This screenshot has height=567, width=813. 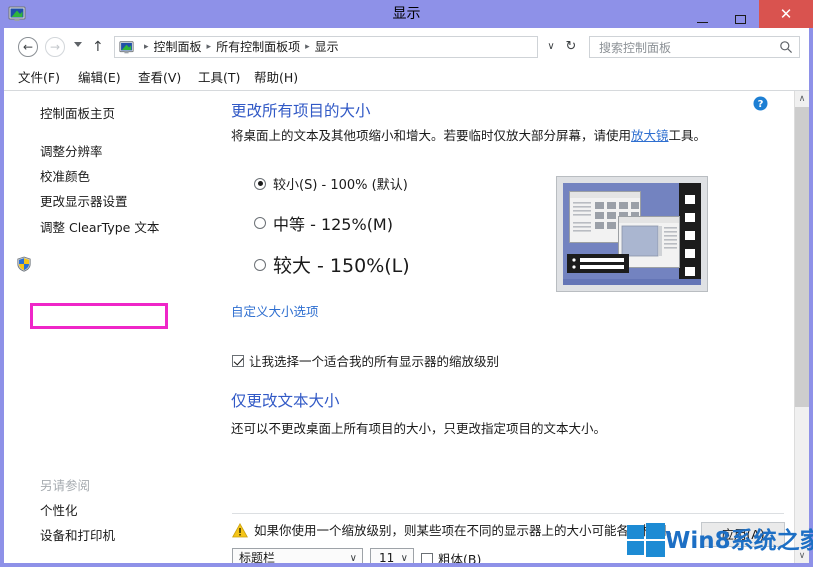 What do you see at coordinates (431, 135) in the screenshot?
I see `description-text-before: 将桌面上的文本及其他项缩小和增大。若要临时仅放大部分屏幕，请使用` at bounding box center [431, 135].